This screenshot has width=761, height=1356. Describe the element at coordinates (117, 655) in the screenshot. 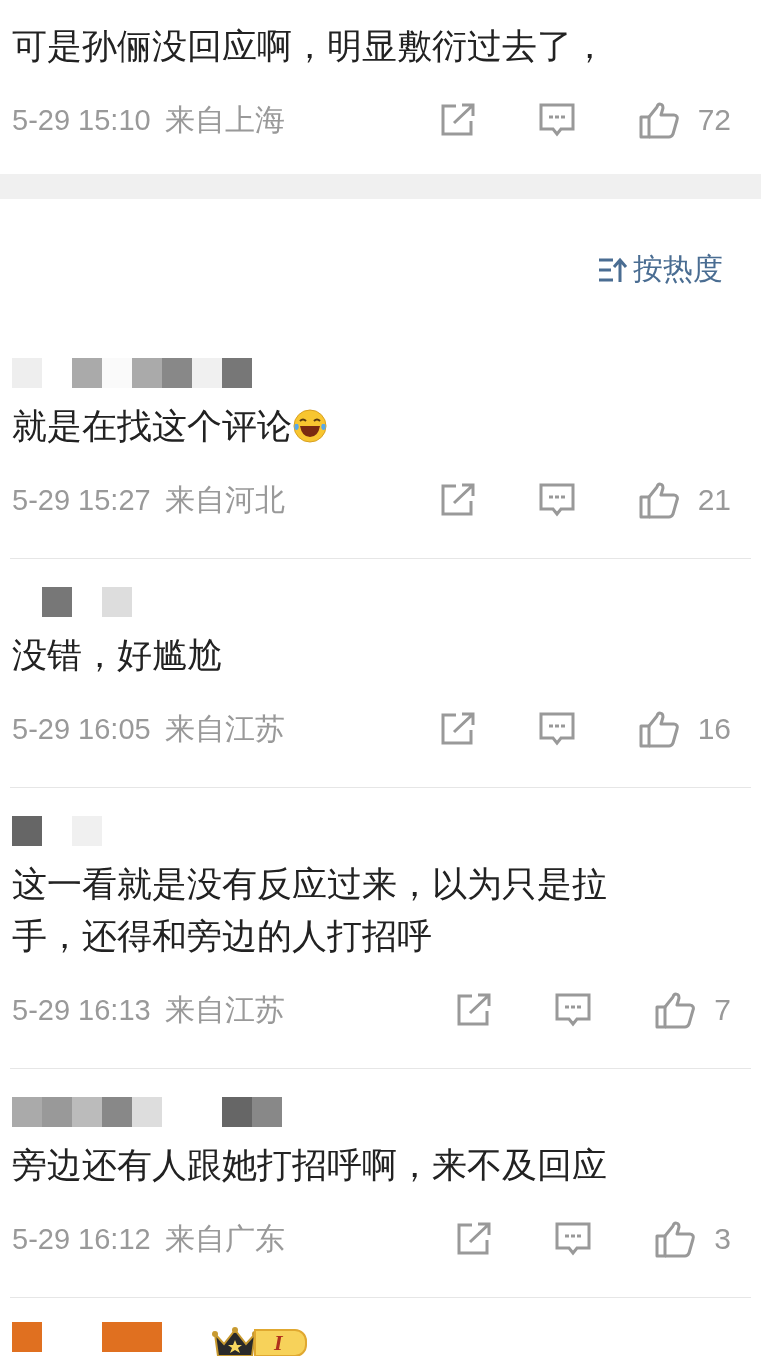

I see `comment-text: 没错，好尴尬` at that location.